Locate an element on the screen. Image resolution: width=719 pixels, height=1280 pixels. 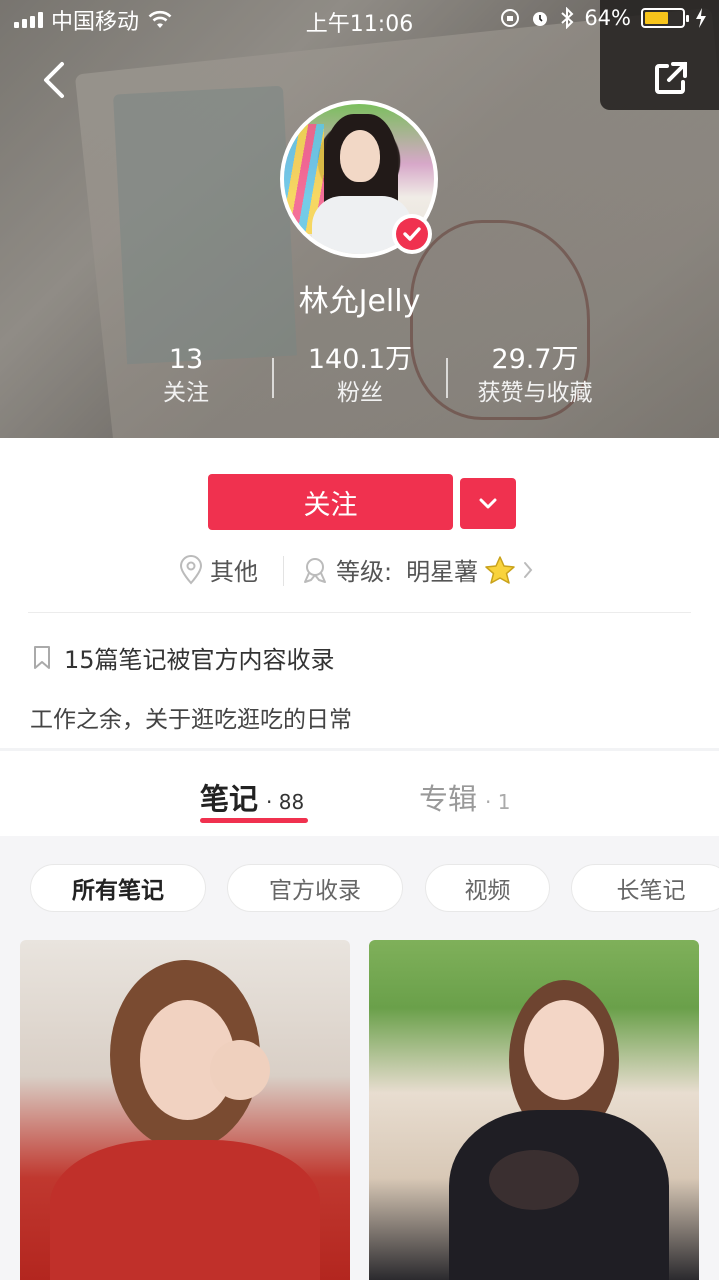
stat-likes-collections: 29.7万 获赞与收藏 is located at coordinates (535, 375).